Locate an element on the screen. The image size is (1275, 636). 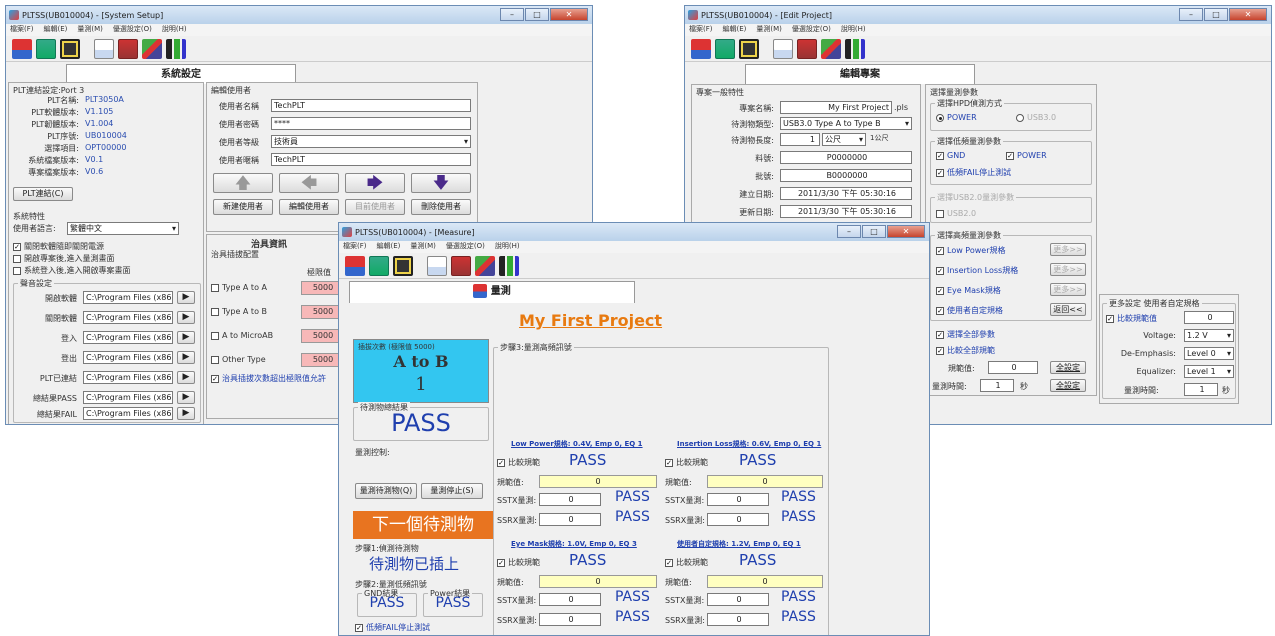
back-button: 返回<< is located at coordinates (1068, 309).